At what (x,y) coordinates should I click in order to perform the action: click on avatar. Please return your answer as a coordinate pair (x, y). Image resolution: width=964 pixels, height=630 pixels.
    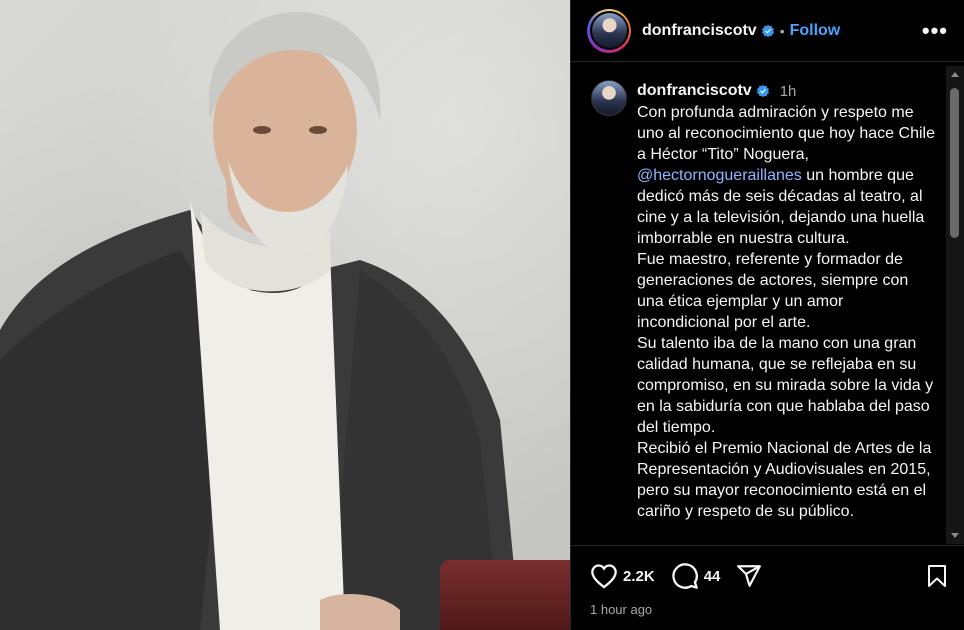
    Looking at the image, I should click on (609, 30).